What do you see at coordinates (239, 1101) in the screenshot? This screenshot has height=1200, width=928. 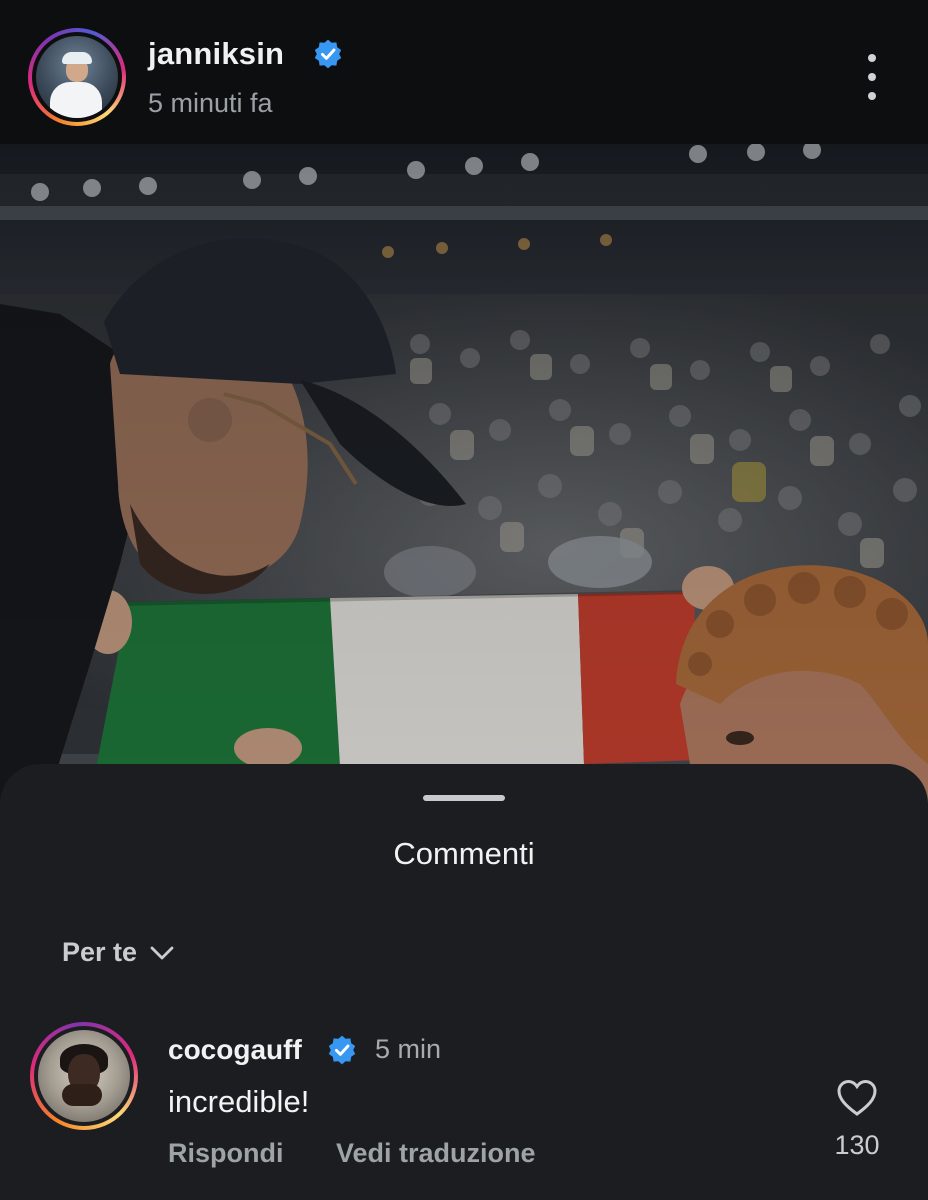 I see `comment-text: incredible!` at bounding box center [239, 1101].